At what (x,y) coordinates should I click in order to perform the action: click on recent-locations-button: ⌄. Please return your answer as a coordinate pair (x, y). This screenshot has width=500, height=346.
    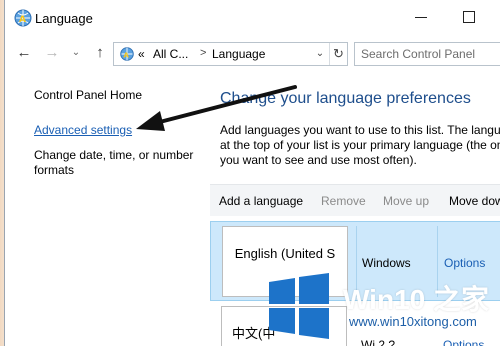
    Looking at the image, I should click on (76, 53).